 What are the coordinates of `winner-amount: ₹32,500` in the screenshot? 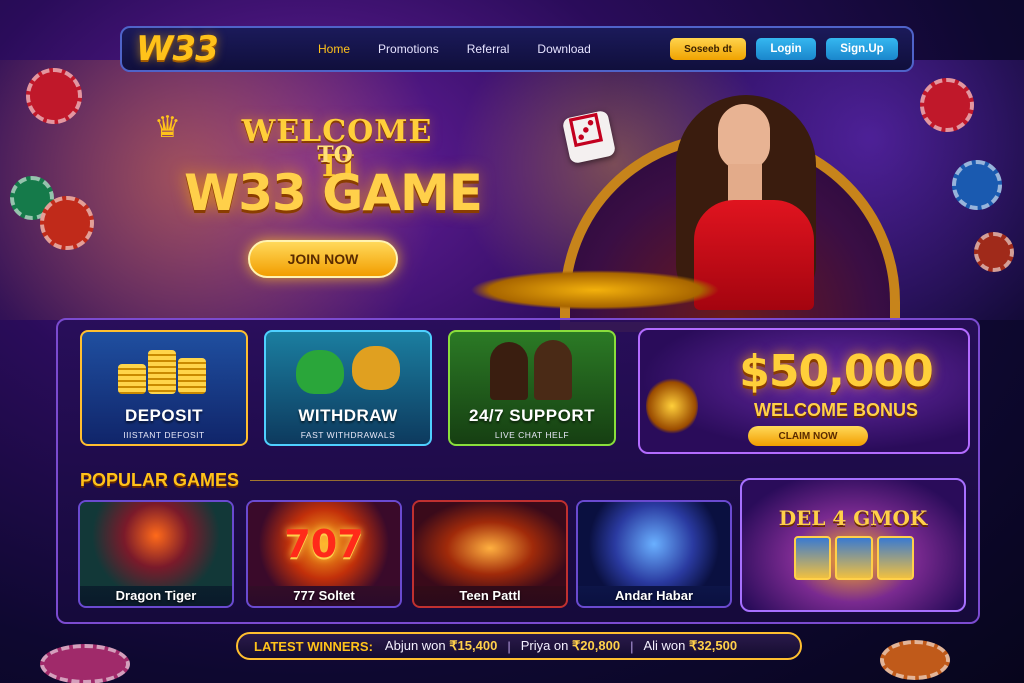 It's located at (713, 645).